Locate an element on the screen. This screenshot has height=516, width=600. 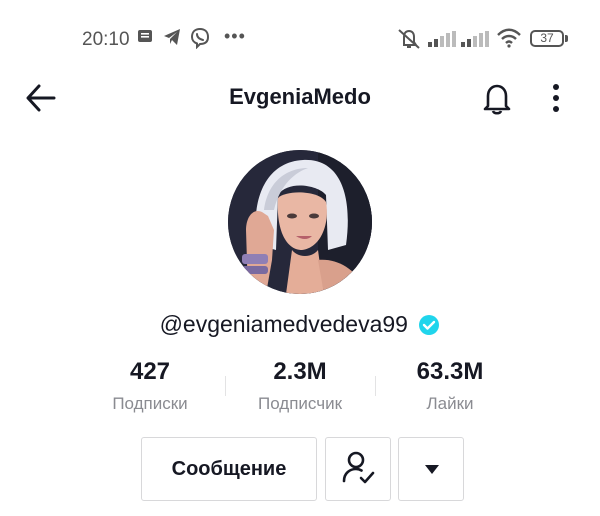
stat-label: Подписчик is located at coordinates (300, 403).